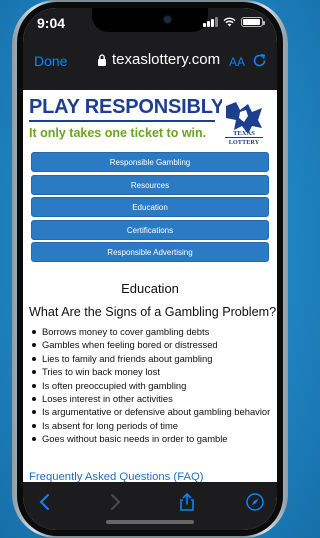  Describe the element at coordinates (102, 59) in the screenshot. I see `lock-icon` at that location.